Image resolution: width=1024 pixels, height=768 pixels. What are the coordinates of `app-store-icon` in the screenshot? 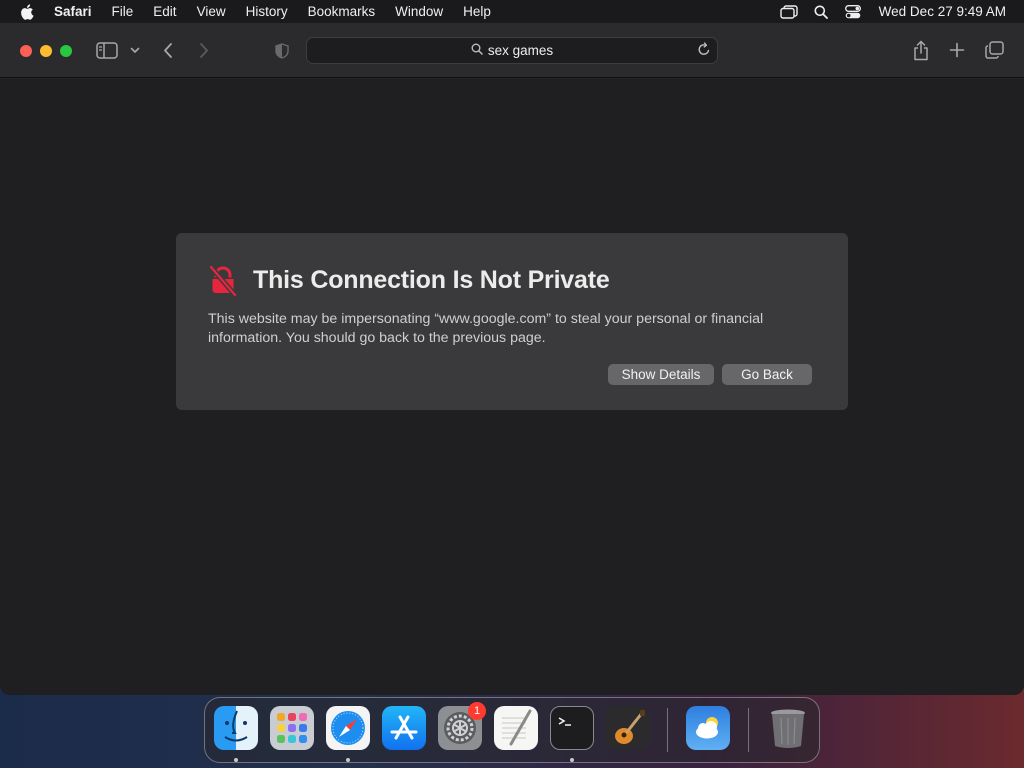 It's located at (404, 728).